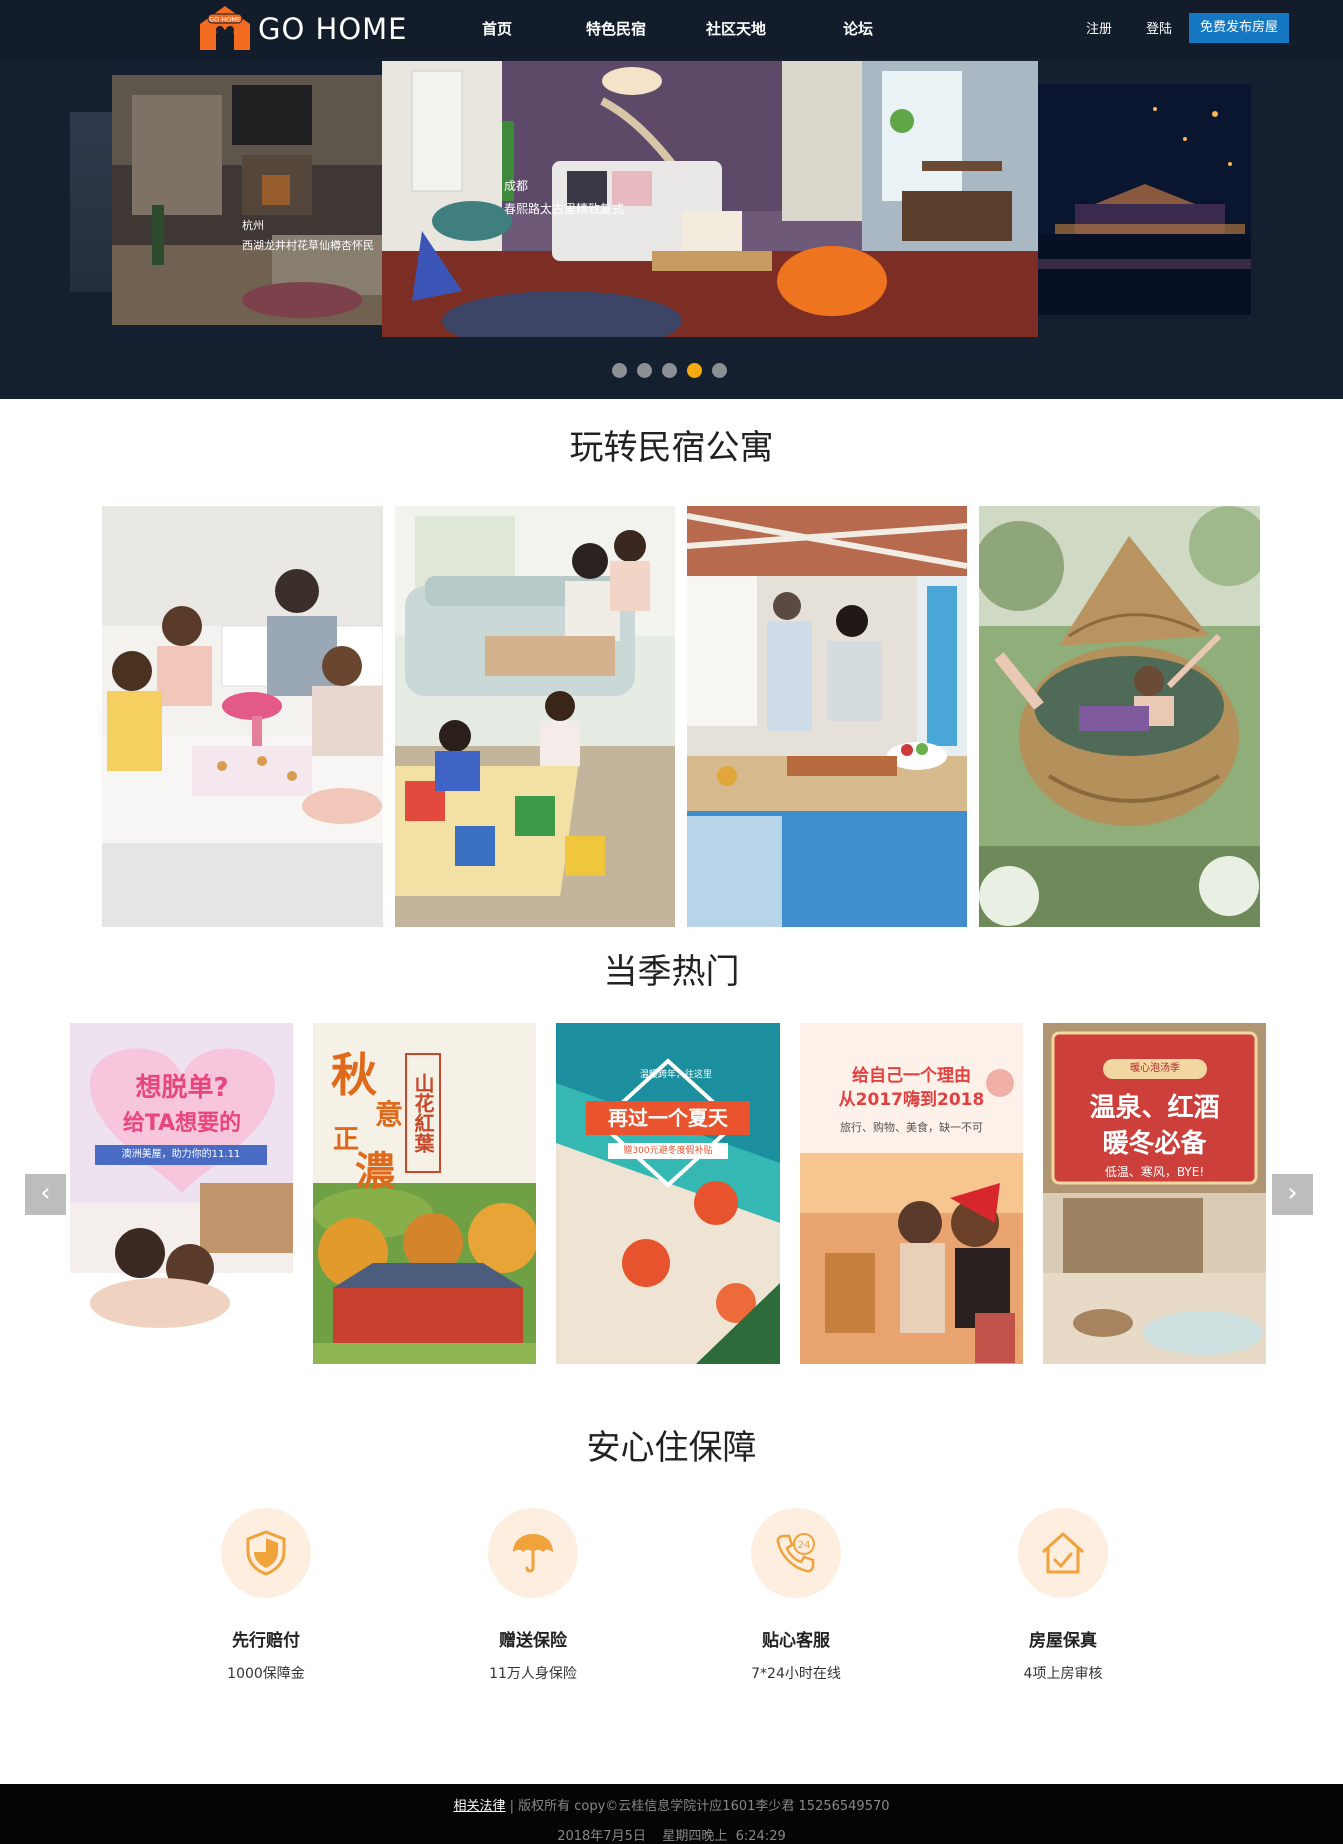  Describe the element at coordinates (796, 1641) in the screenshot. I see `feature-title: 贴心客服` at that location.